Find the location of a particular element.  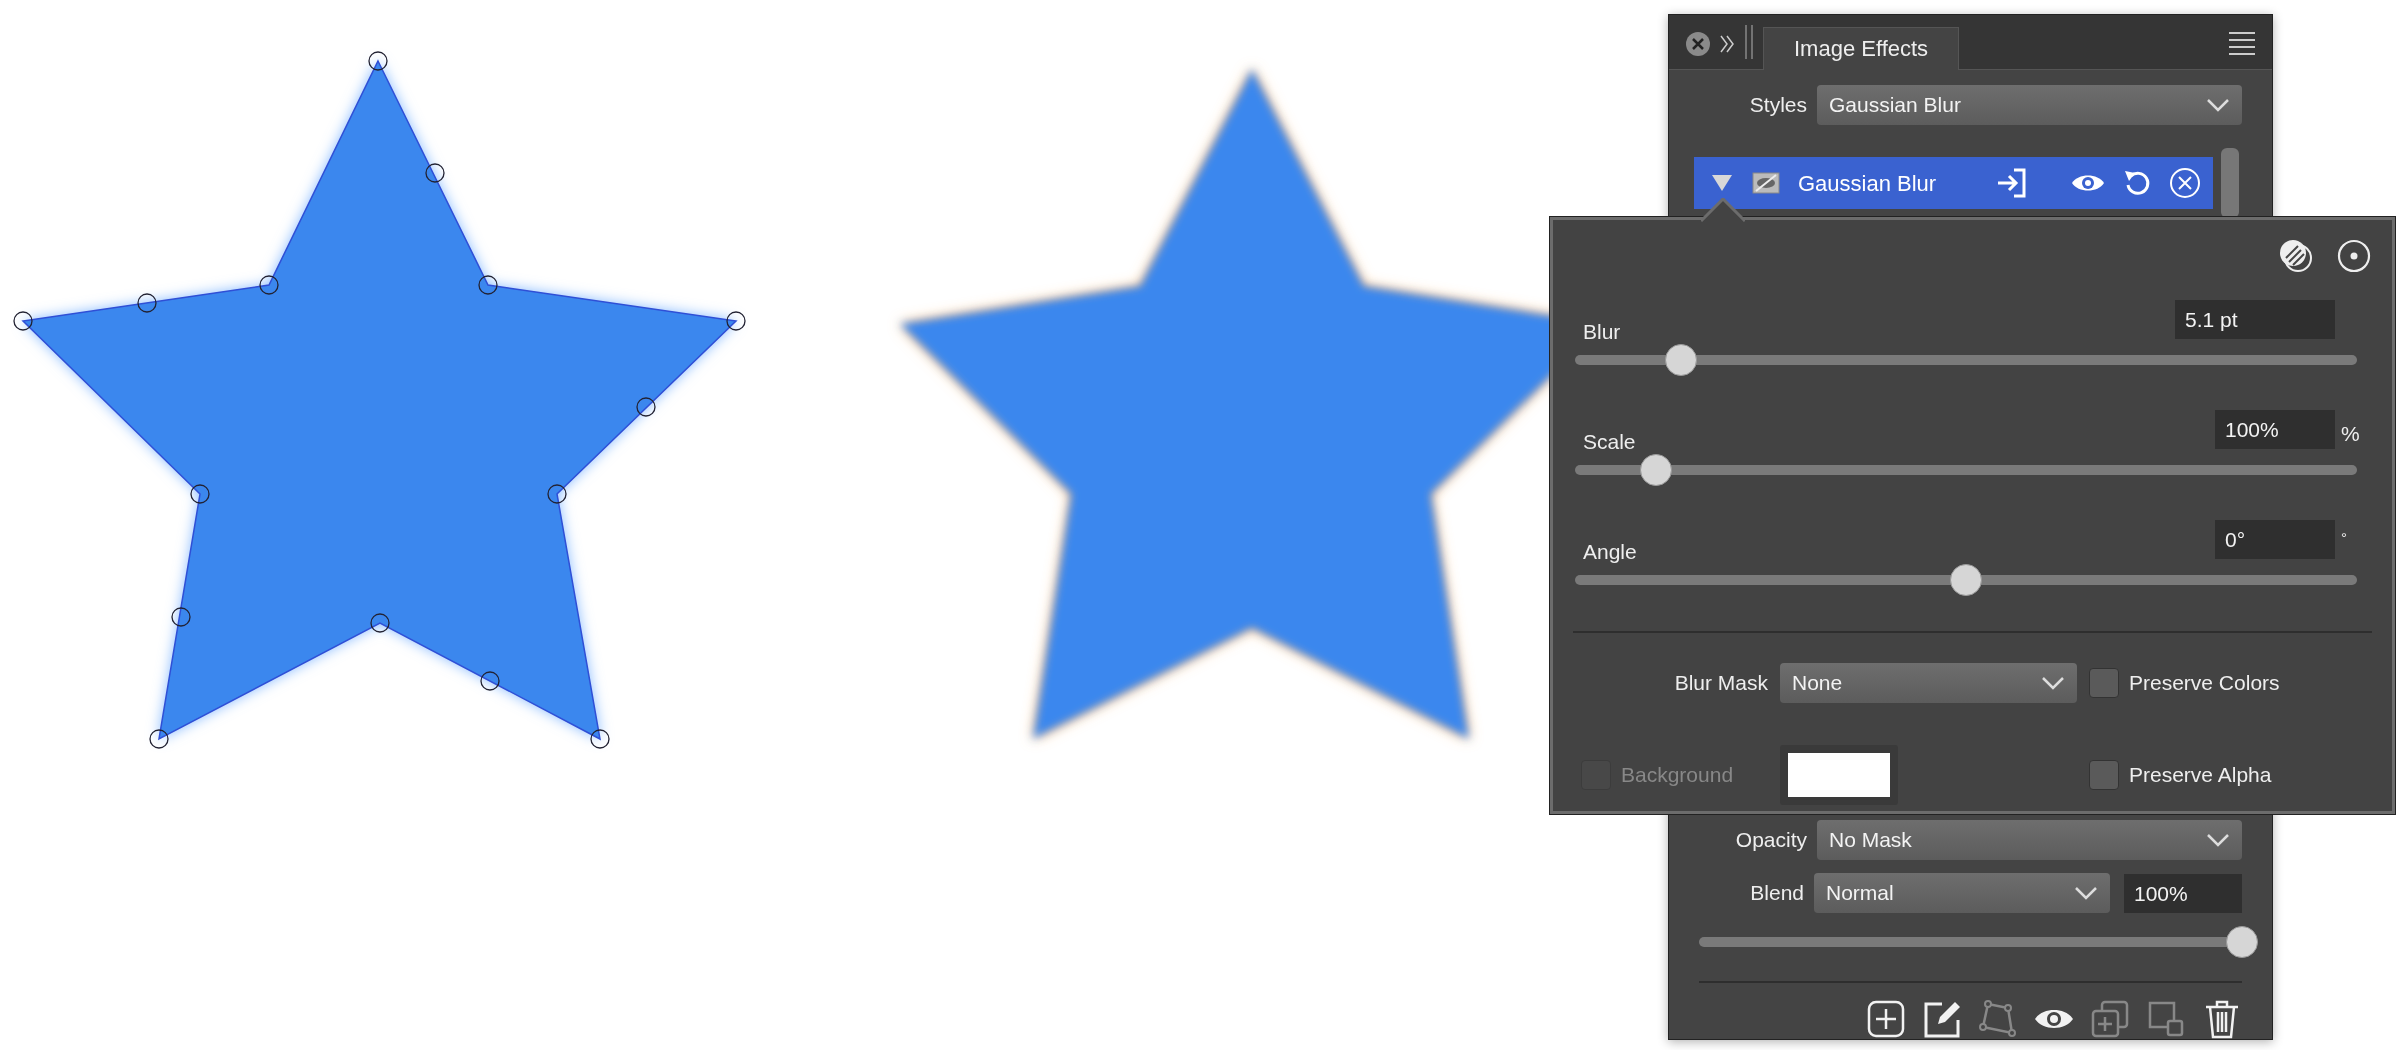

blur-mask-label: Blur Mask is located at coordinates (1720, 683).